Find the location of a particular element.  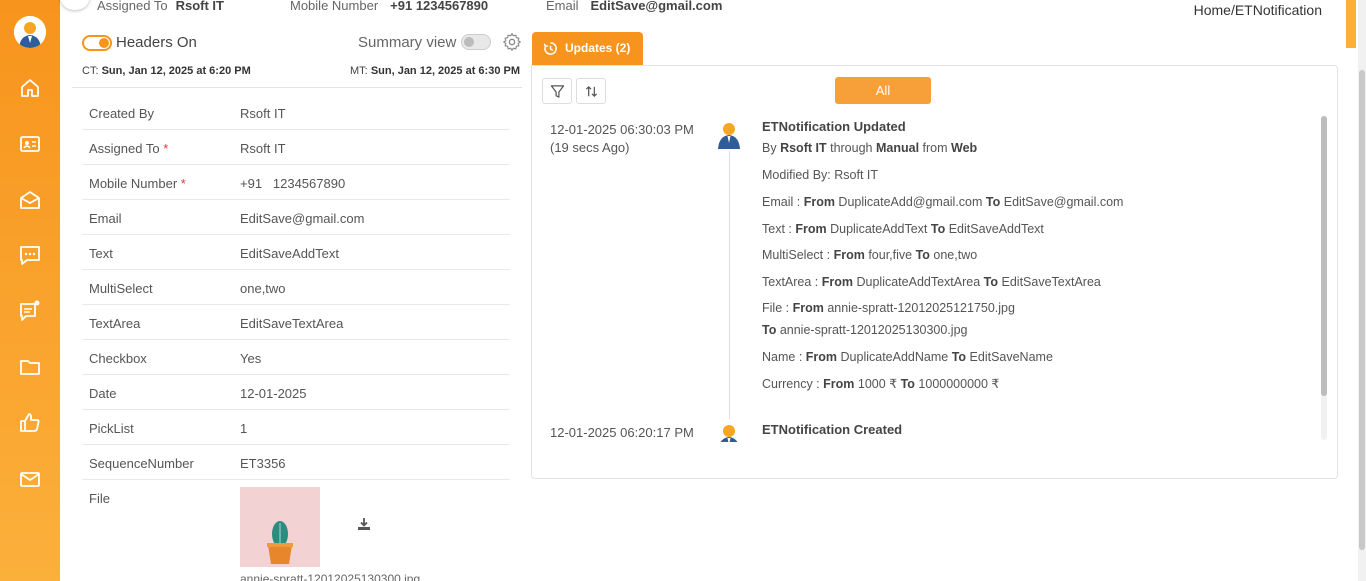

sort-button is located at coordinates (591, 91).